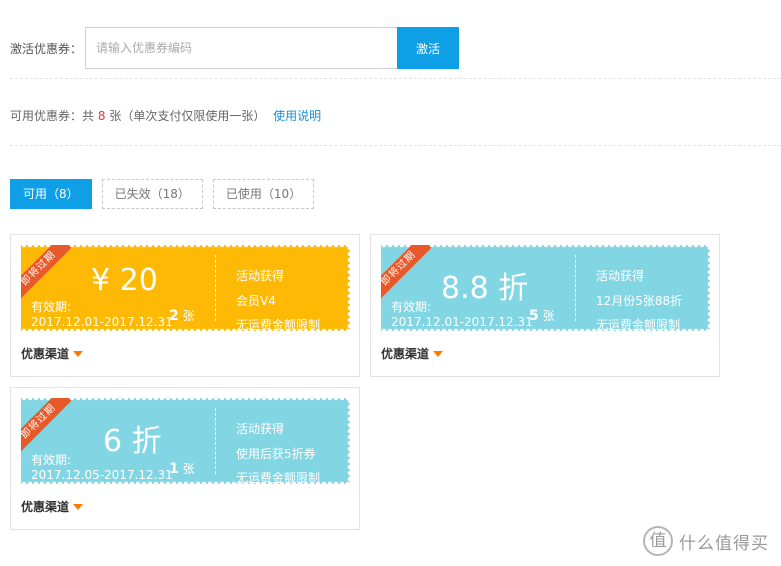  Describe the element at coordinates (124, 280) in the screenshot. I see `coupon-amount: ¥ 20` at that location.